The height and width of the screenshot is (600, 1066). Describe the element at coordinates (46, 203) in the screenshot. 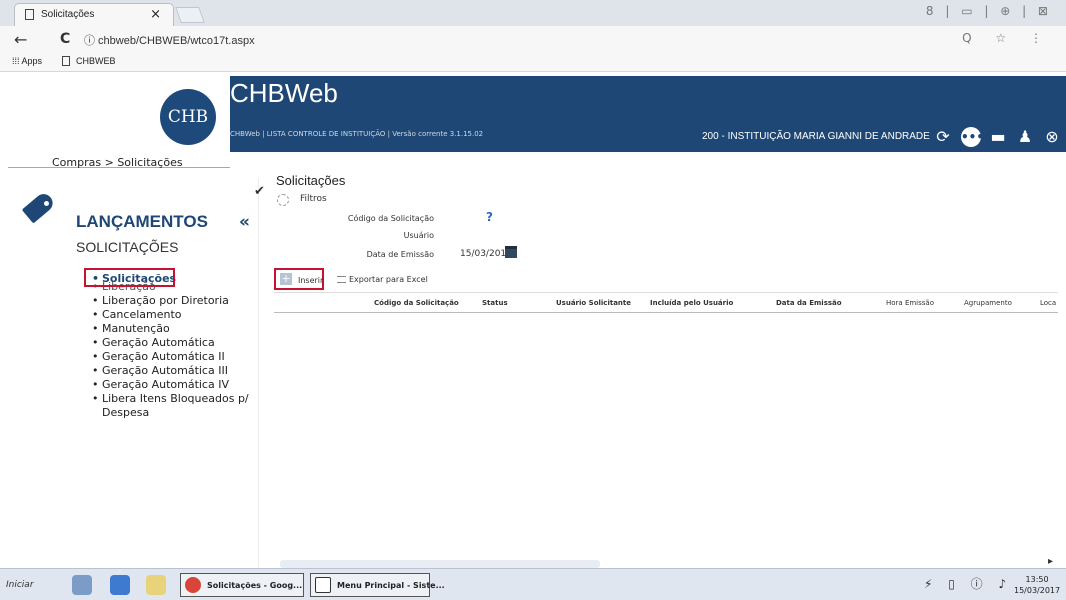

I see `tag-icon-hole` at that location.